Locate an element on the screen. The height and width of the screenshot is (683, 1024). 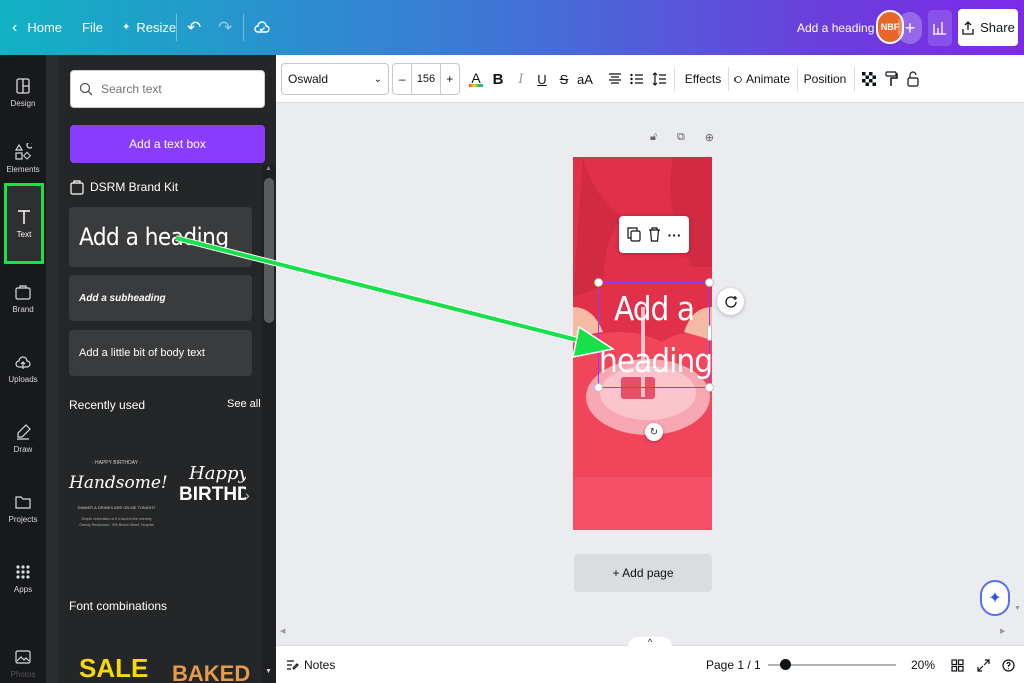
resize-button: ✦ Resize is located at coordinates (149, 27).